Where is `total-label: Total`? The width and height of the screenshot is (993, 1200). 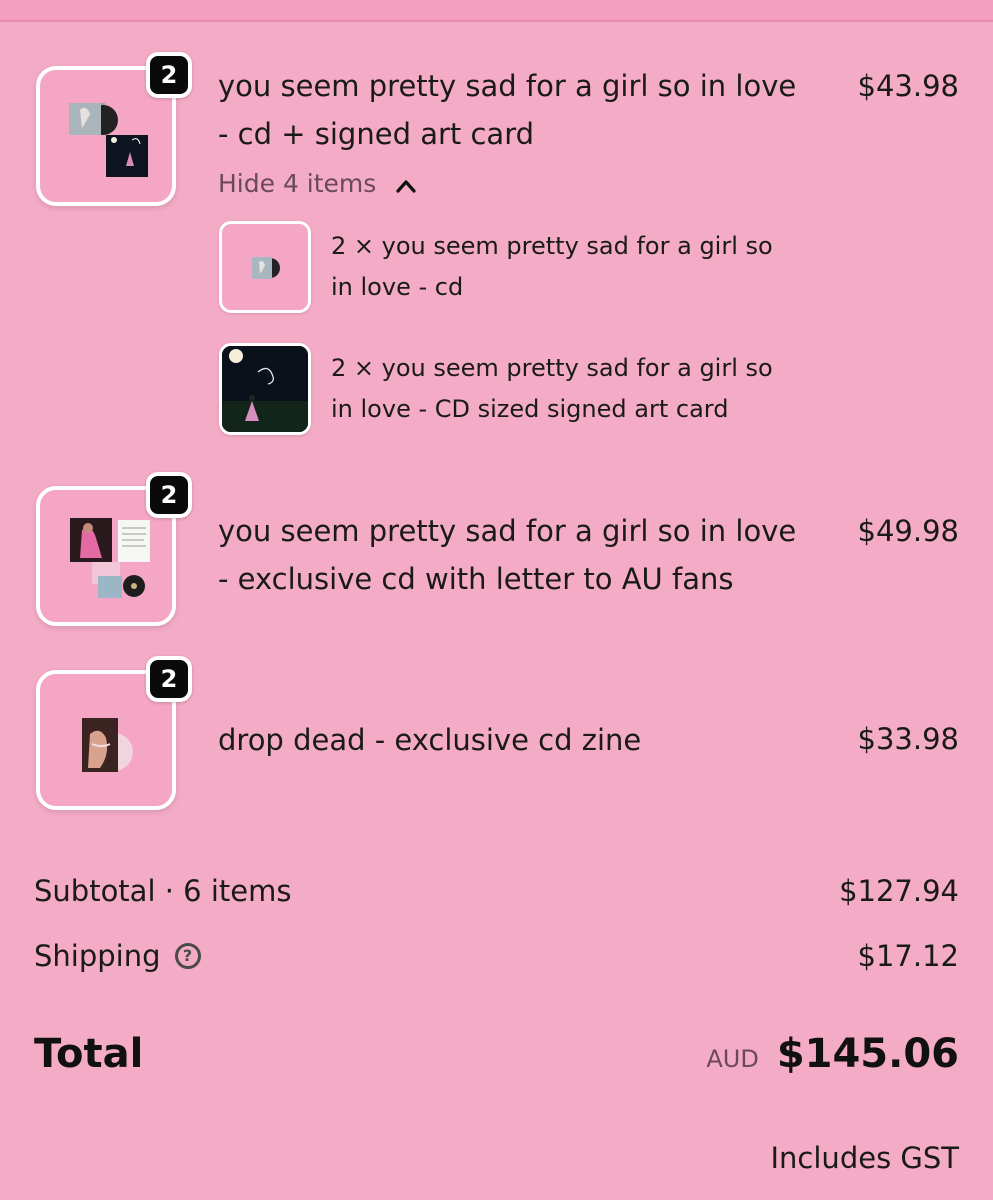 total-label: Total is located at coordinates (89, 1054).